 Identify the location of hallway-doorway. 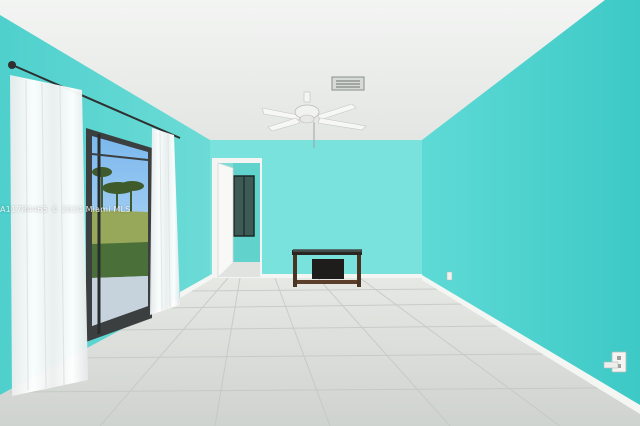
(237, 218).